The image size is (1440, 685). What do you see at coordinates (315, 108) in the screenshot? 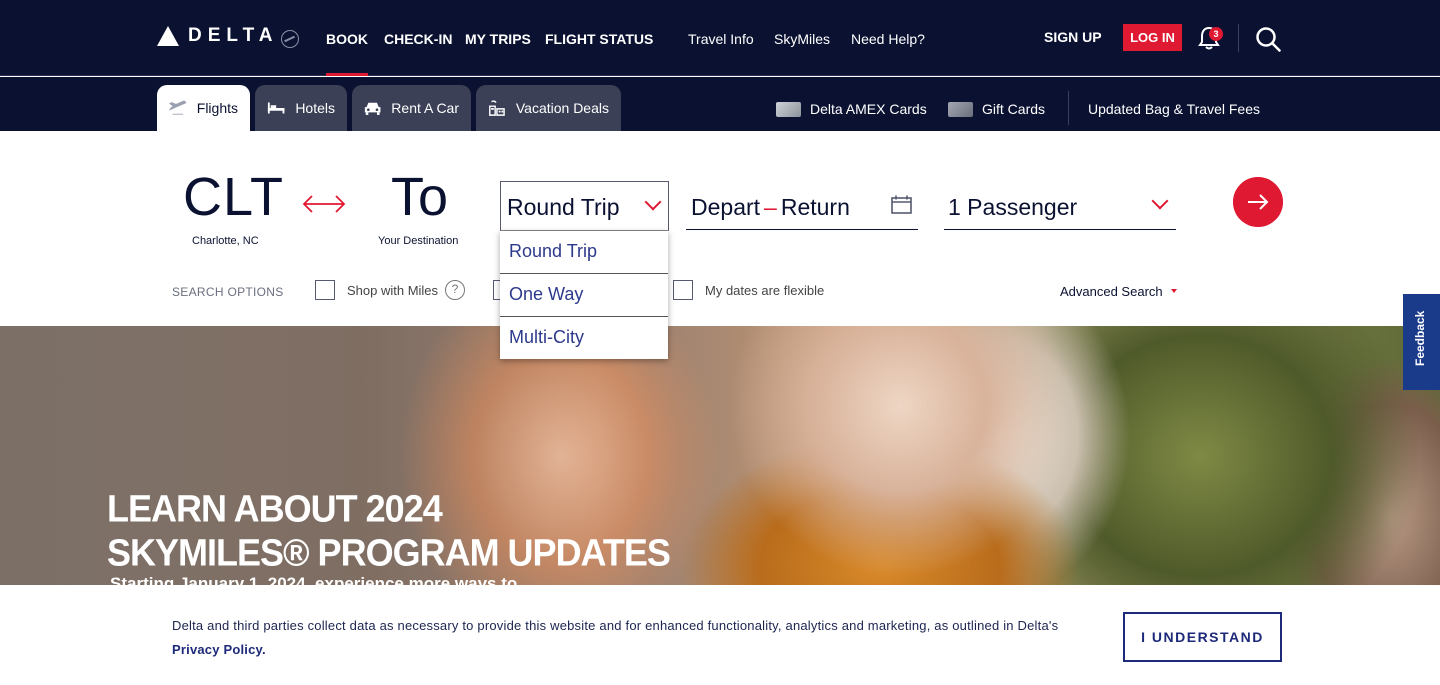
I see `tab-label: Hotels` at bounding box center [315, 108].